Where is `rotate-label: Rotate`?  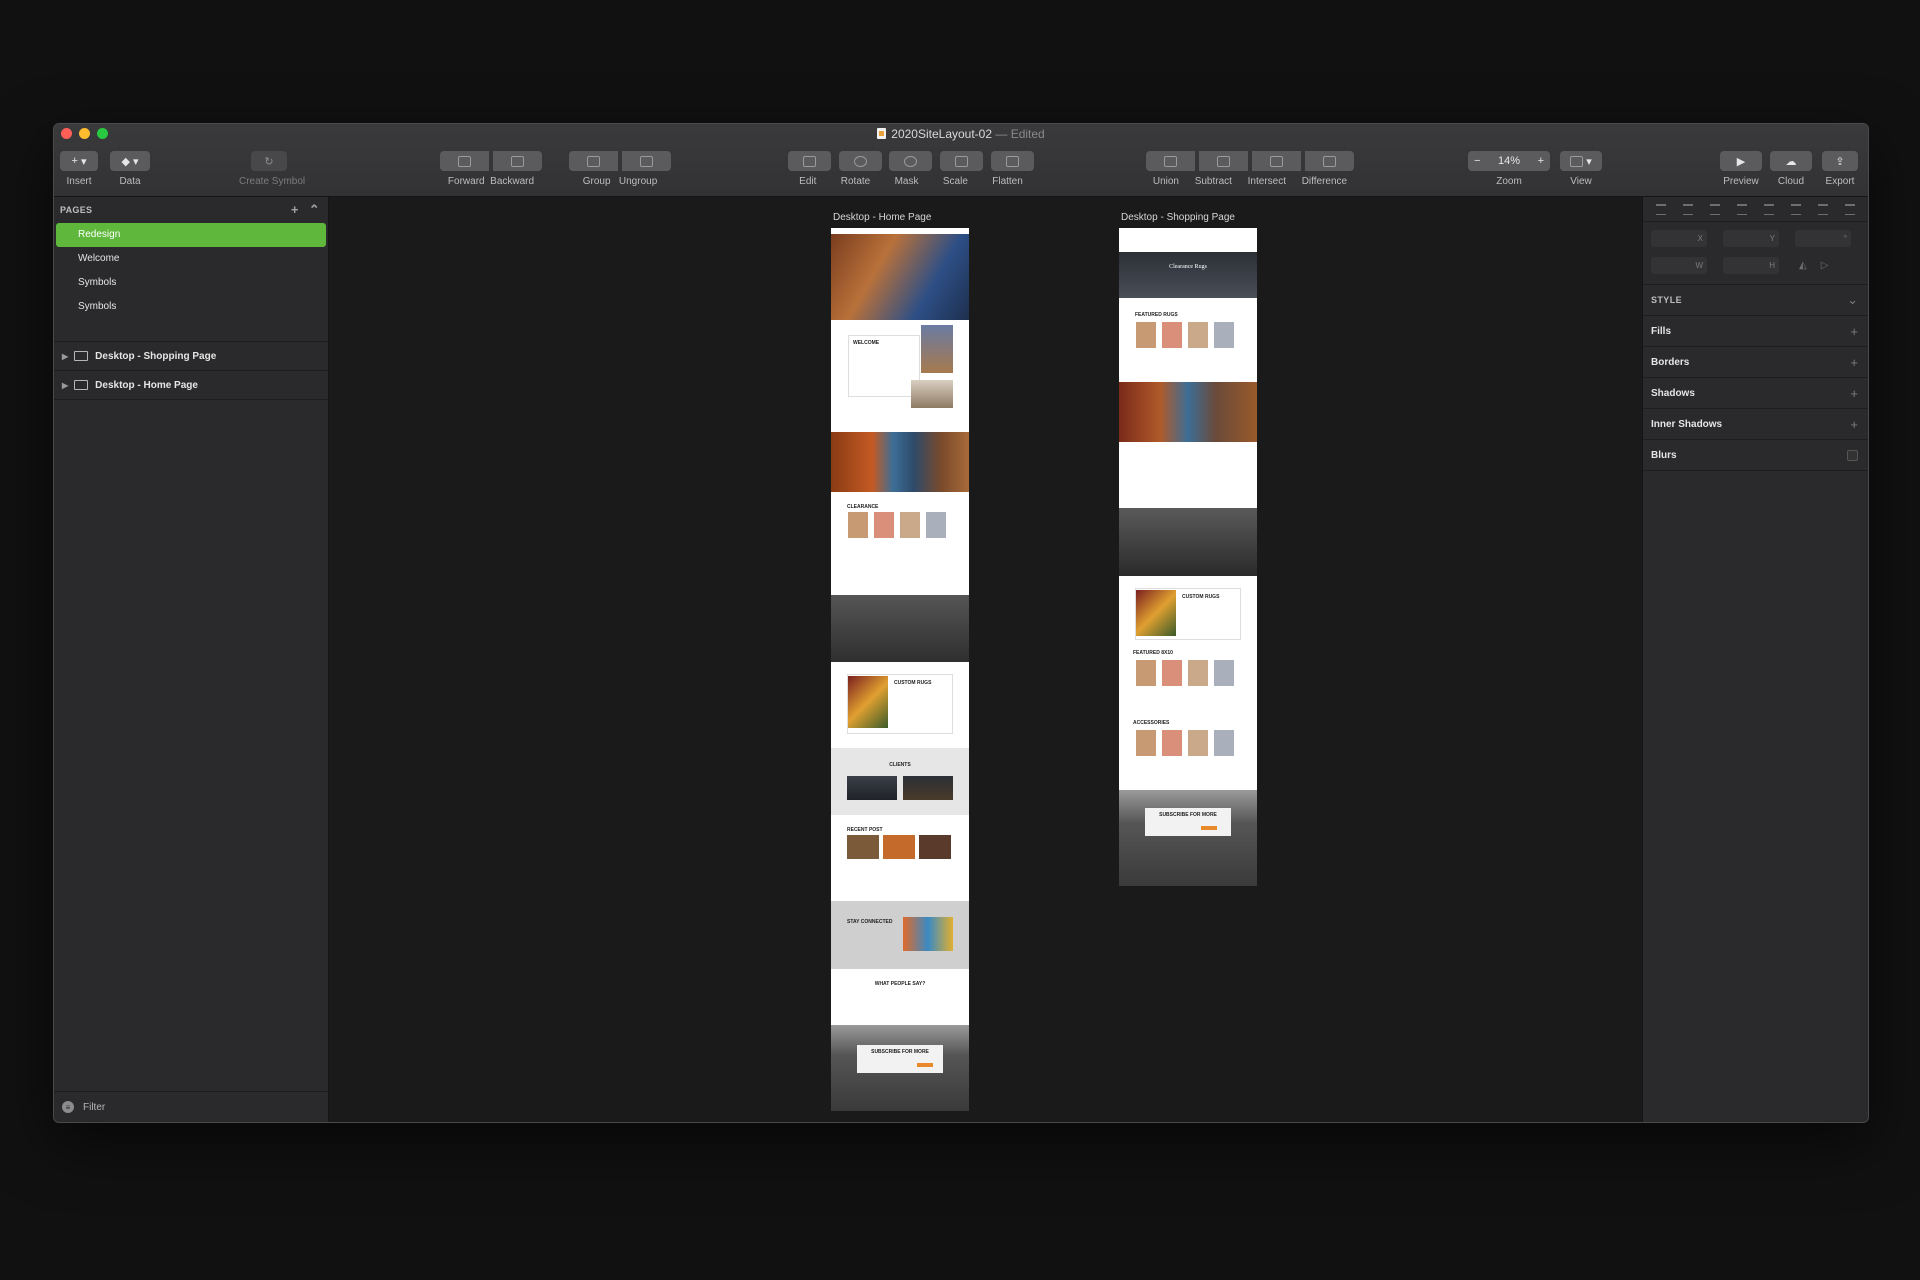 rotate-label: Rotate is located at coordinates (855, 181).